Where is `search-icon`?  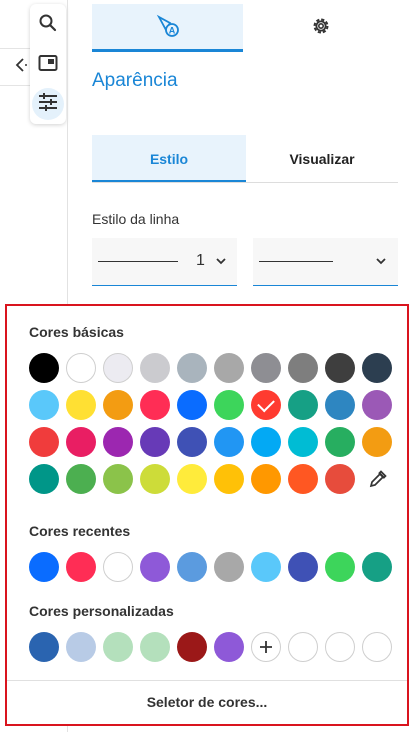
search-icon is located at coordinates (48, 25).